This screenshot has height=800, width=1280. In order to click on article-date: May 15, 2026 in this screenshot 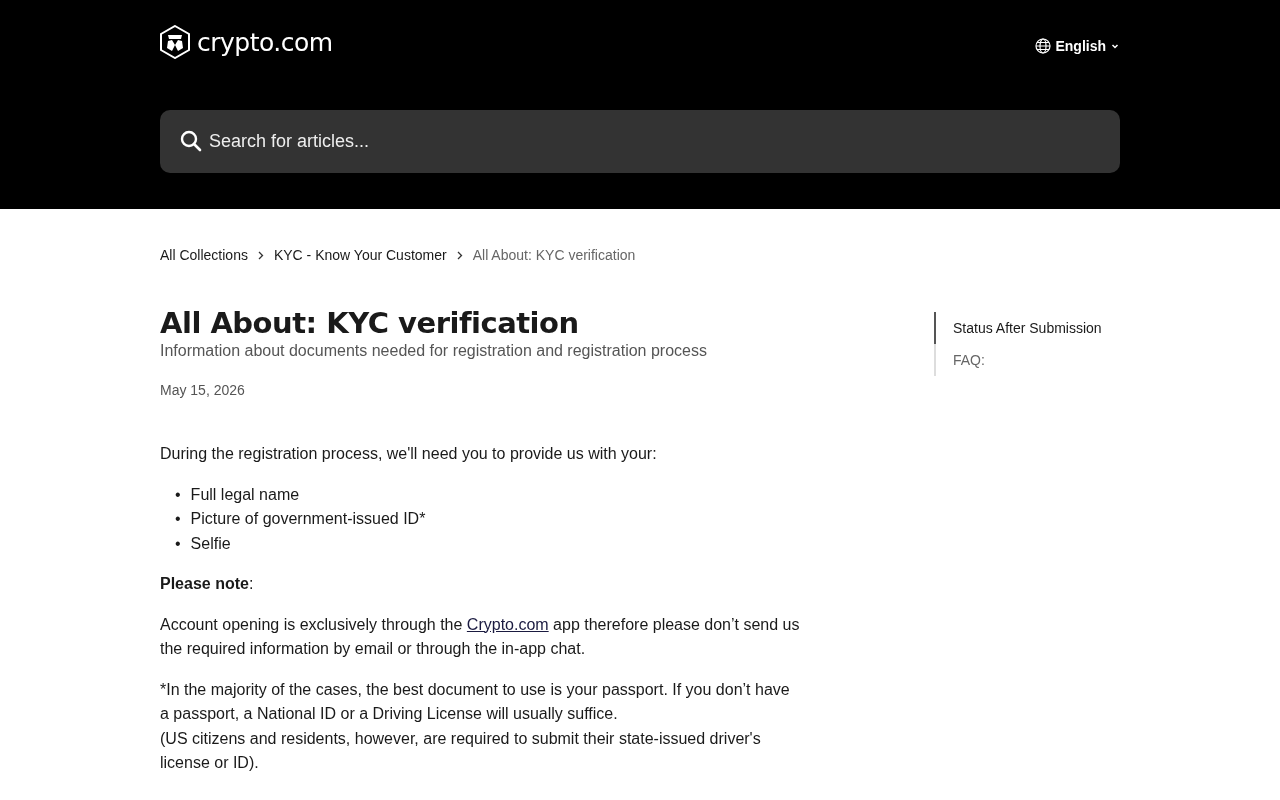, I will do `click(203, 390)`.